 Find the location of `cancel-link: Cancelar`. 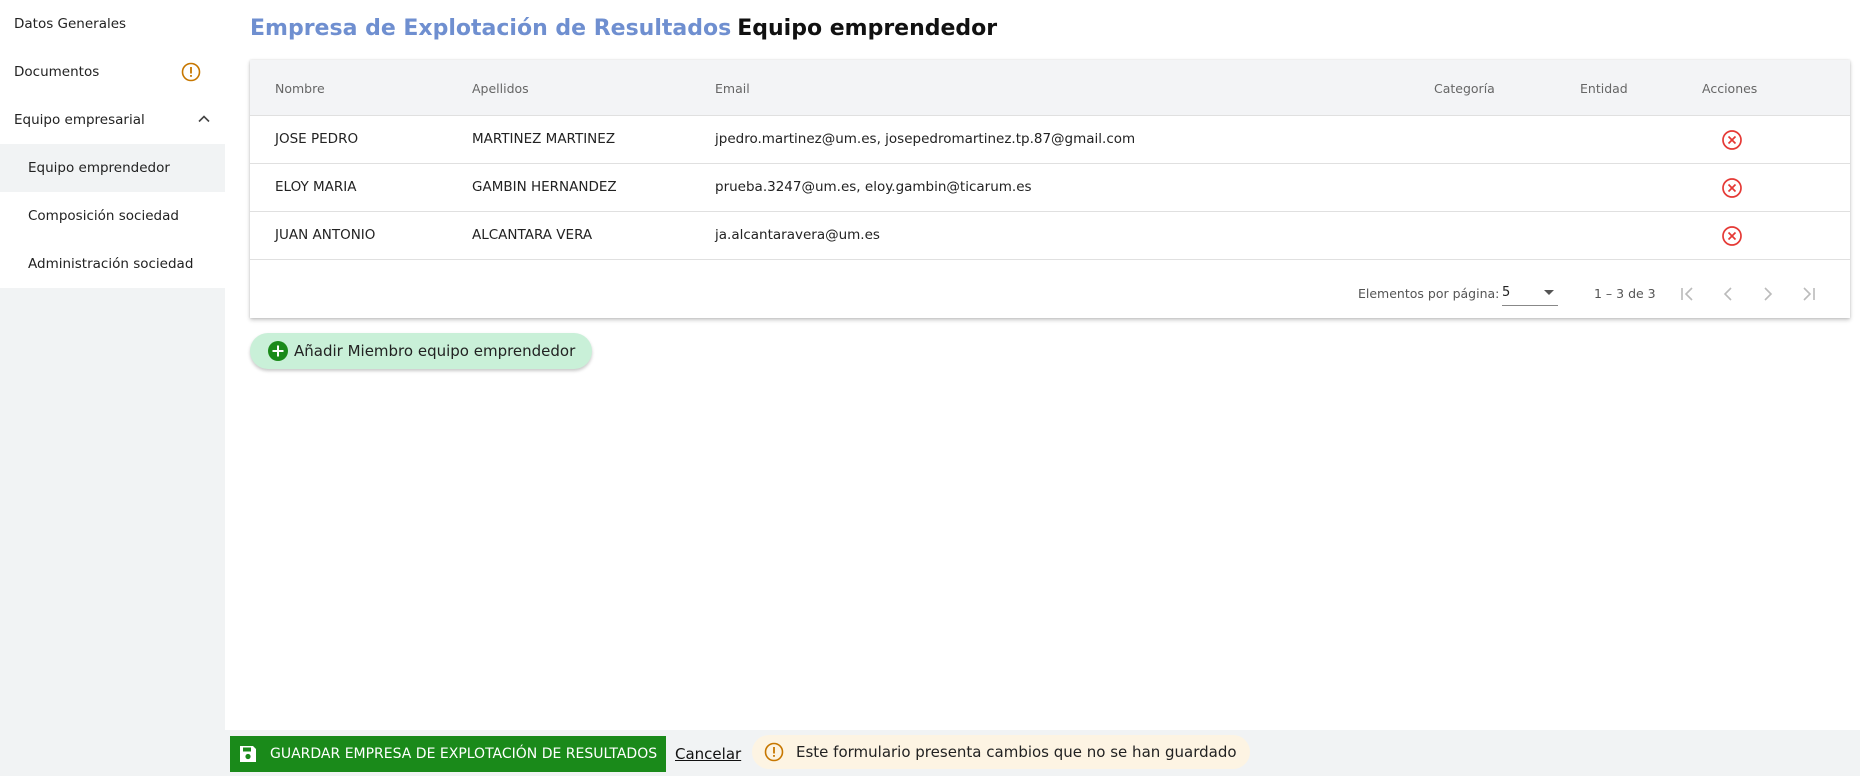

cancel-link: Cancelar is located at coordinates (708, 754).